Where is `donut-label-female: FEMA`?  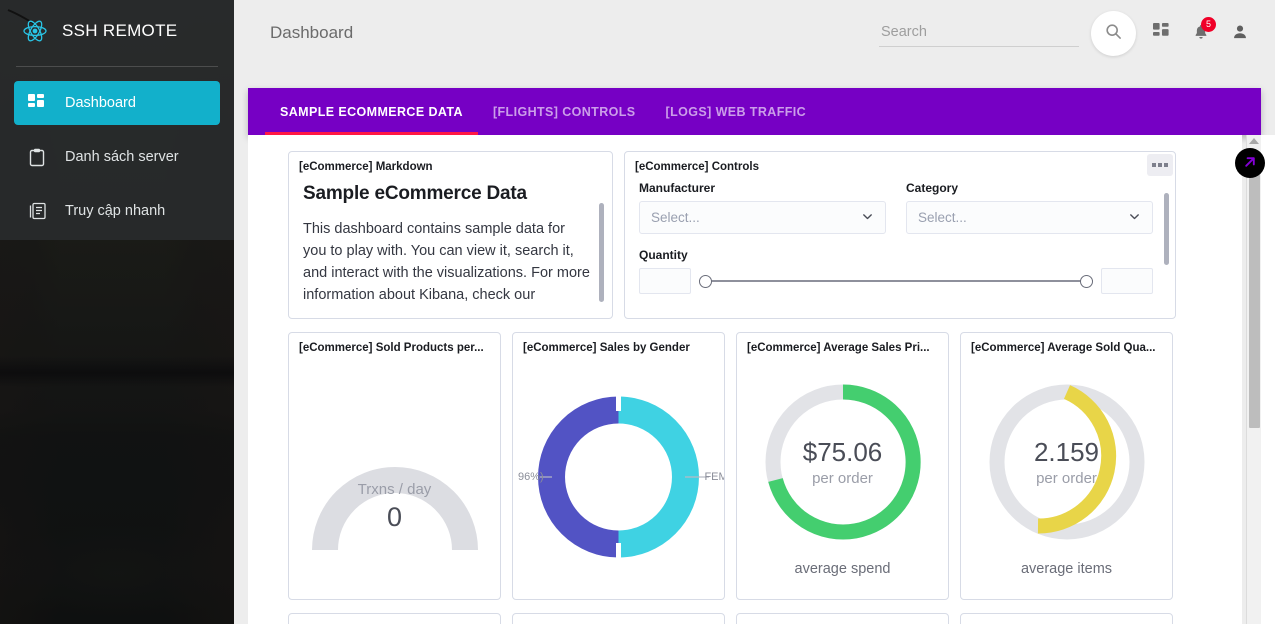
donut-label-female: FEMA is located at coordinates (714, 477).